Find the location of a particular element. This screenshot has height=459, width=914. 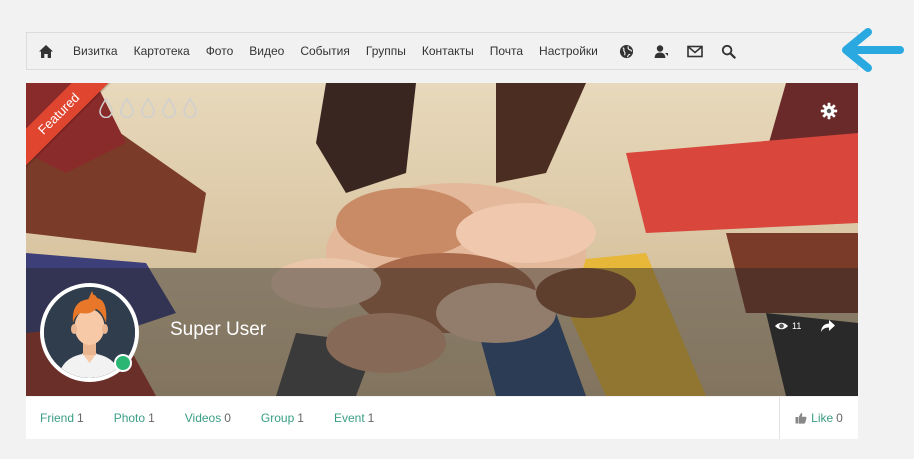

nav-item-groups: Группы is located at coordinates (386, 51).